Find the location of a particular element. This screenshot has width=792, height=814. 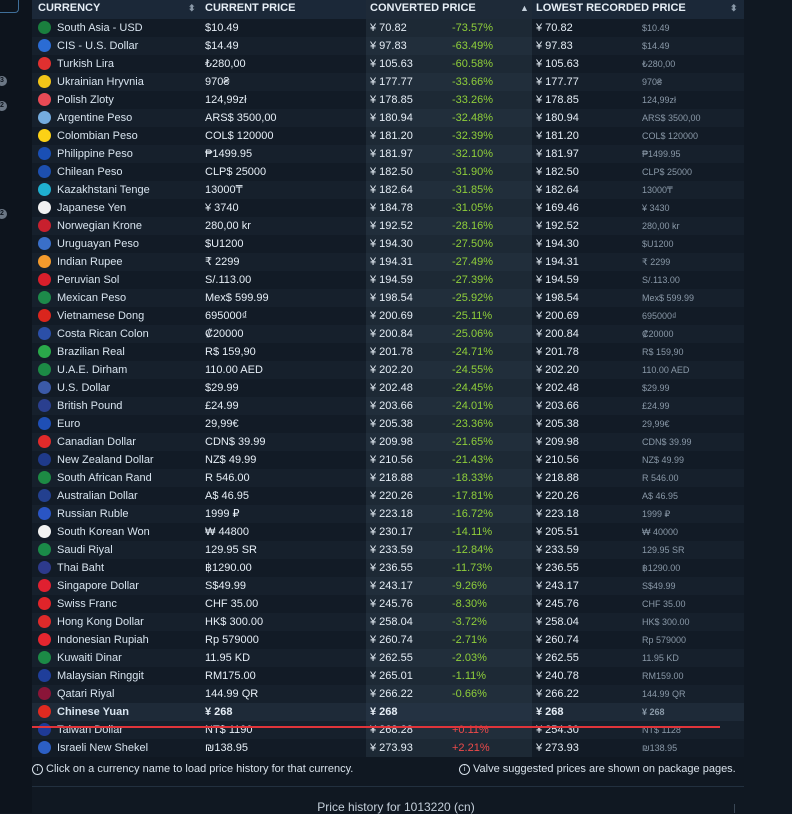

currency-name: Costa Rican Colon is located at coordinates (103, 334).